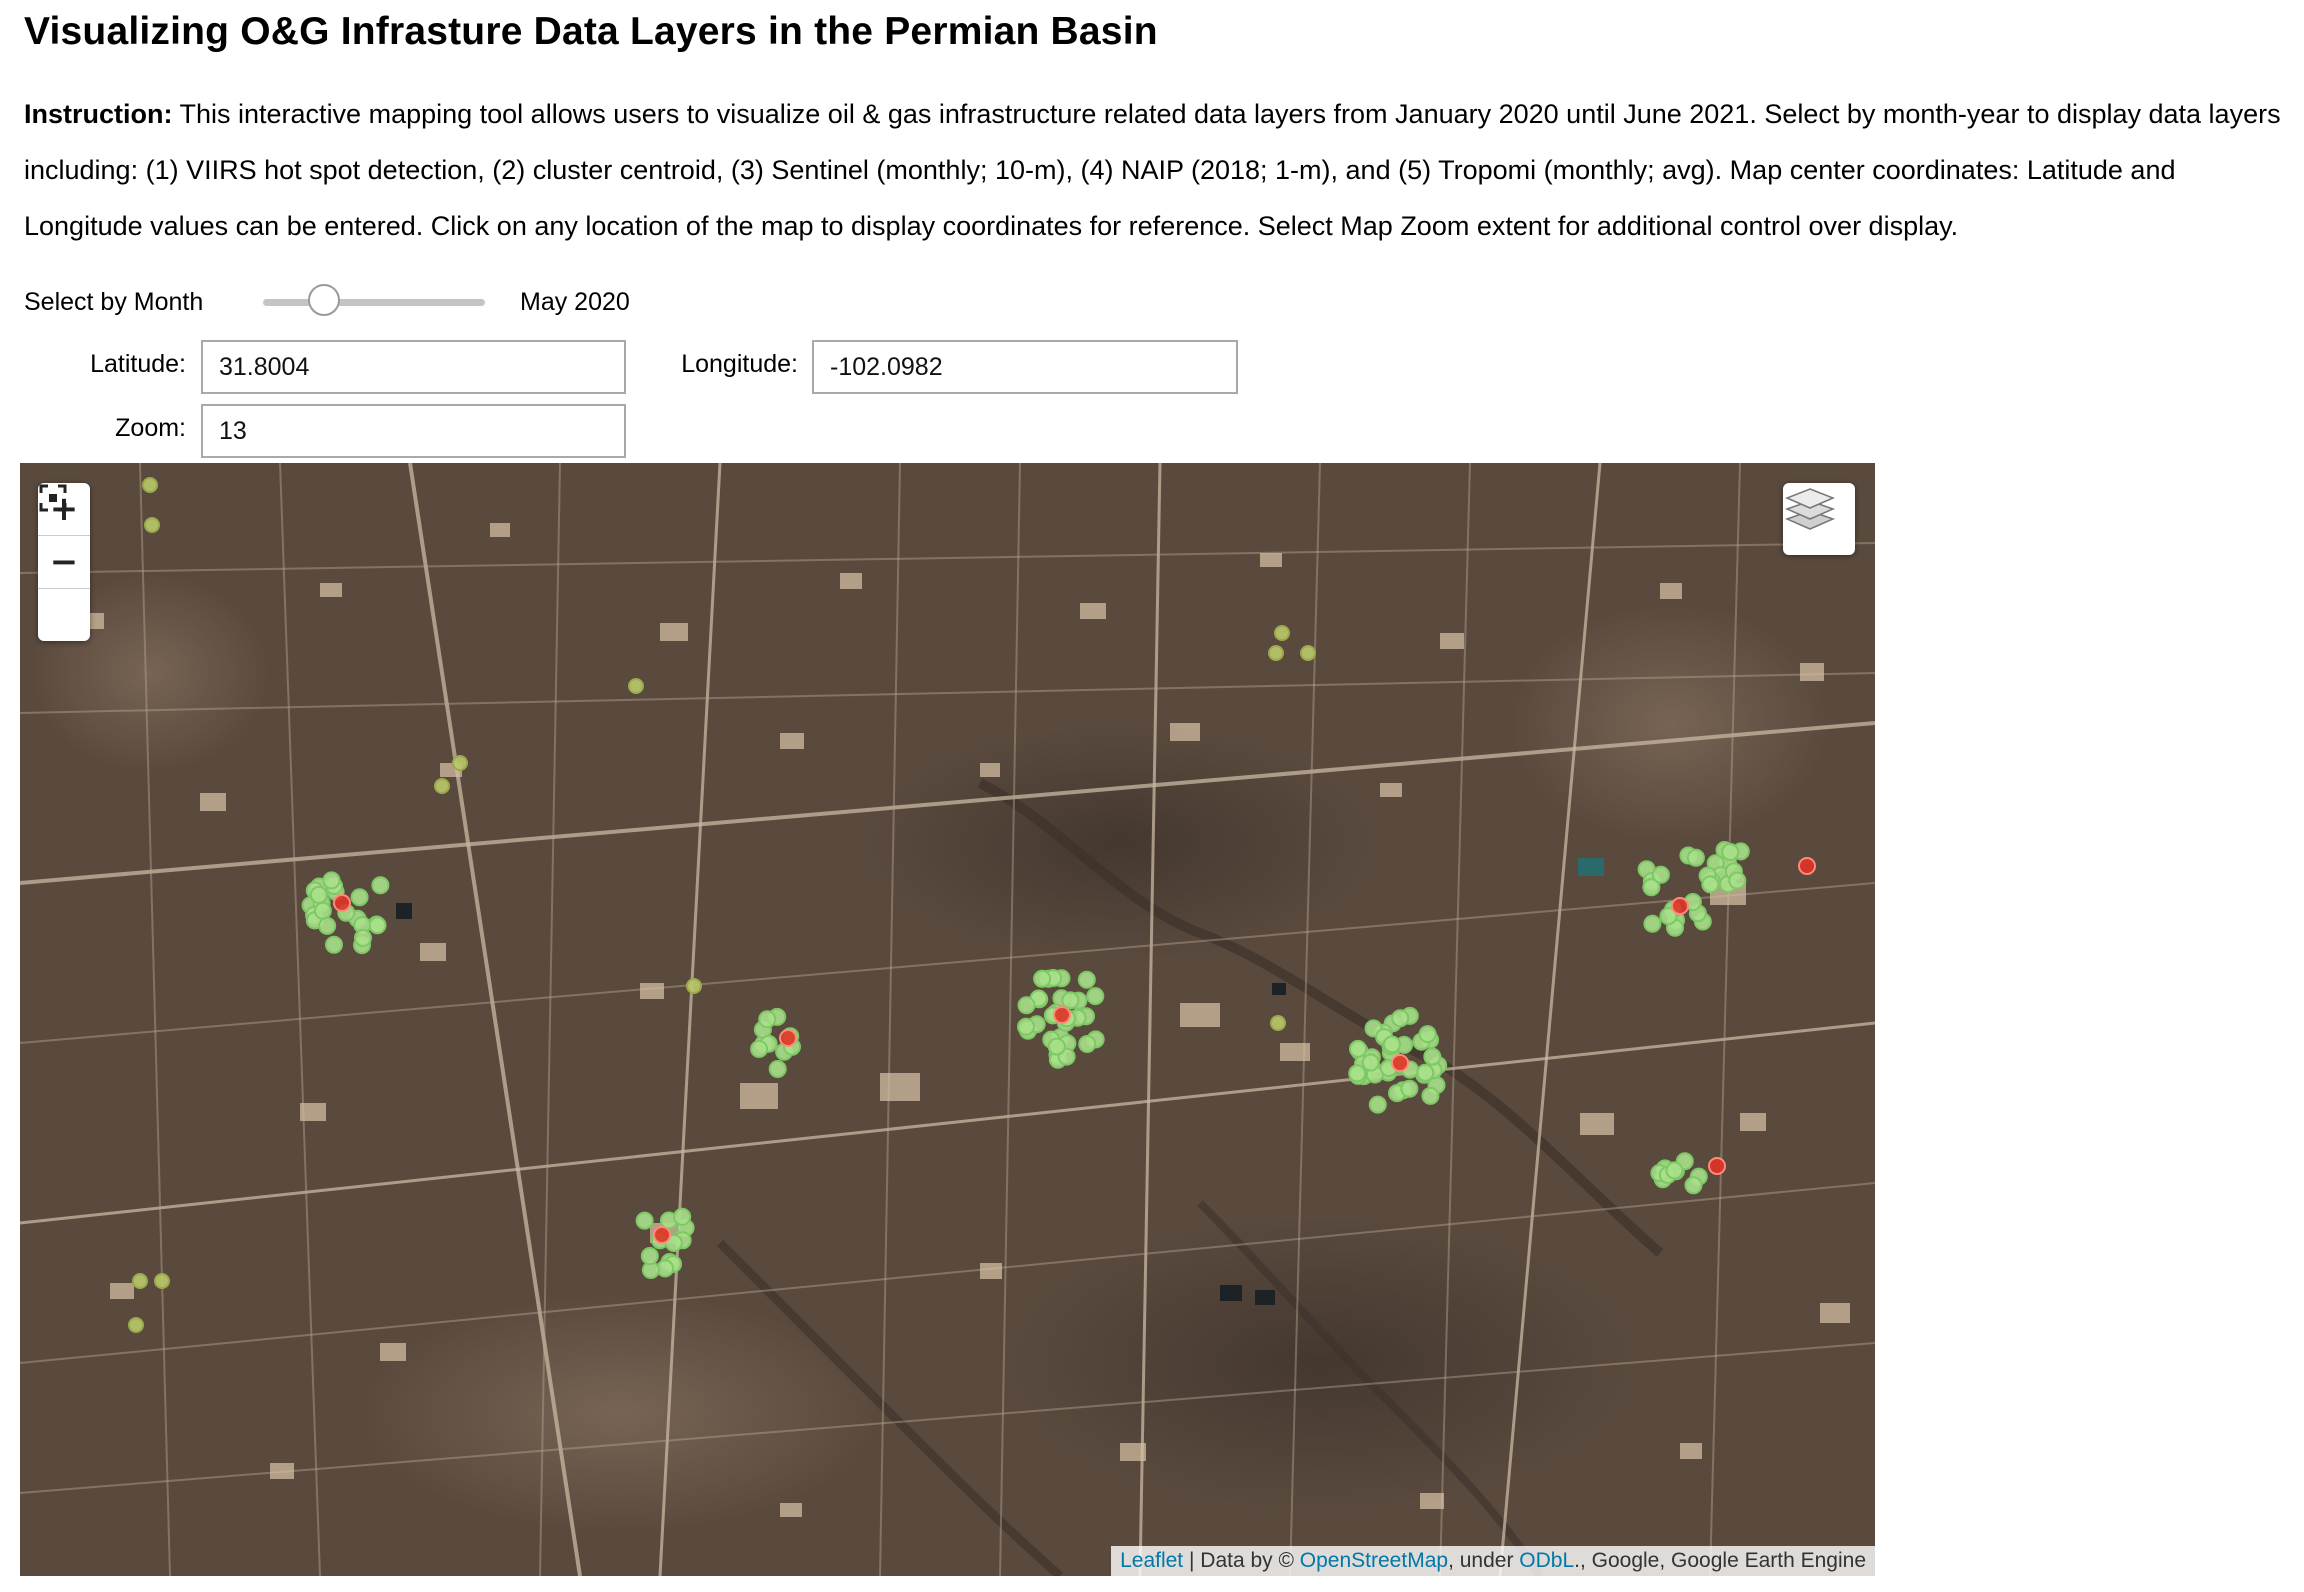 This screenshot has height=1592, width=2304. Describe the element at coordinates (575, 301) in the screenshot. I see `month-value: May 2020` at that location.